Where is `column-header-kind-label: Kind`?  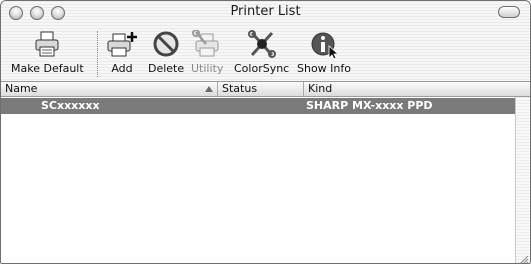
column-header-kind-label: Kind is located at coordinates (320, 88).